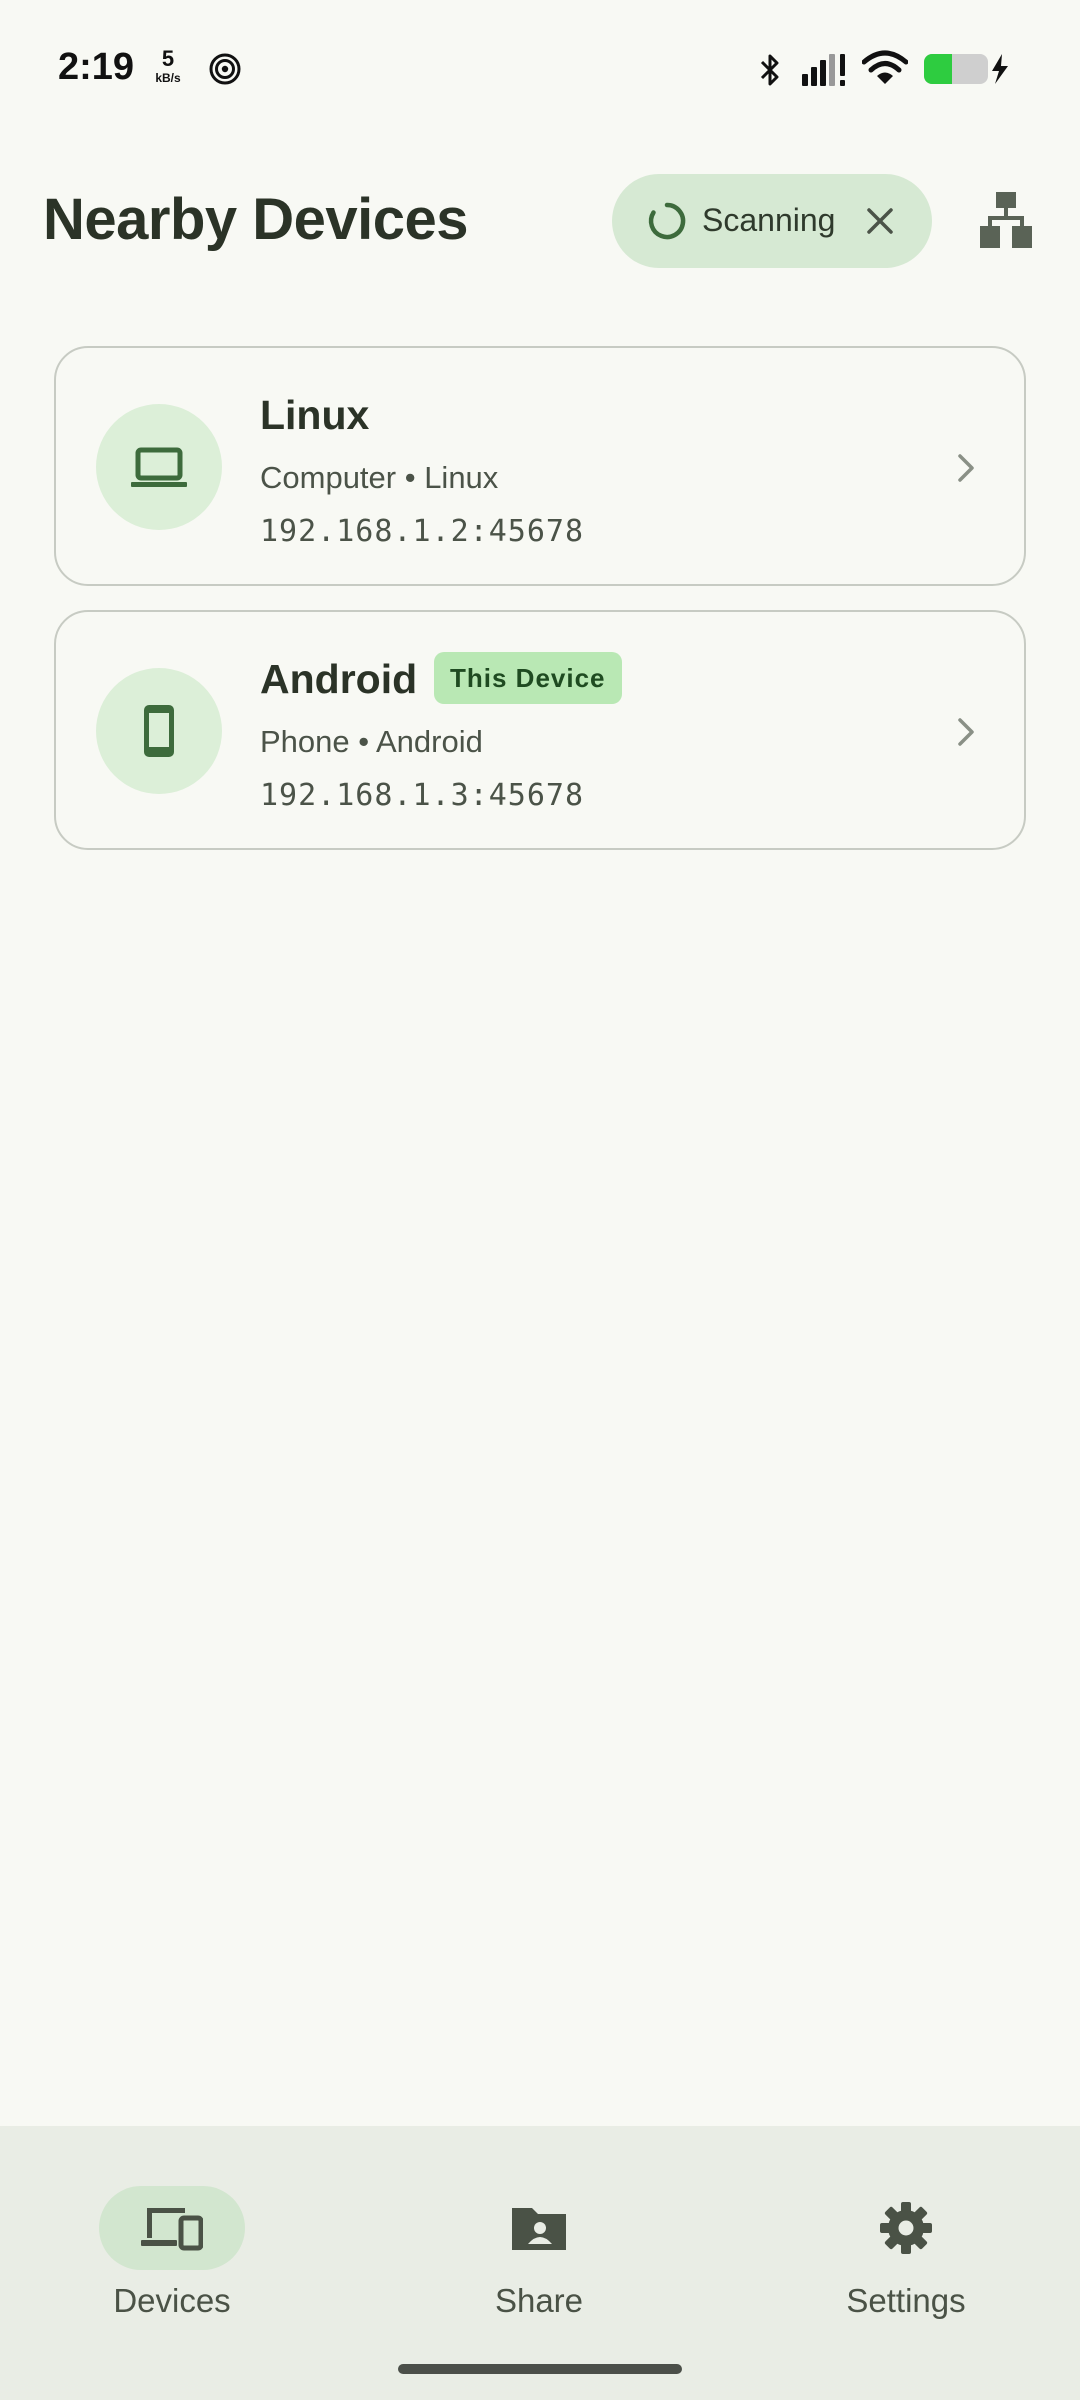 This screenshot has width=1080, height=2400. Describe the element at coordinates (225, 69) in the screenshot. I see `hotspot-spiral-icon` at that location.